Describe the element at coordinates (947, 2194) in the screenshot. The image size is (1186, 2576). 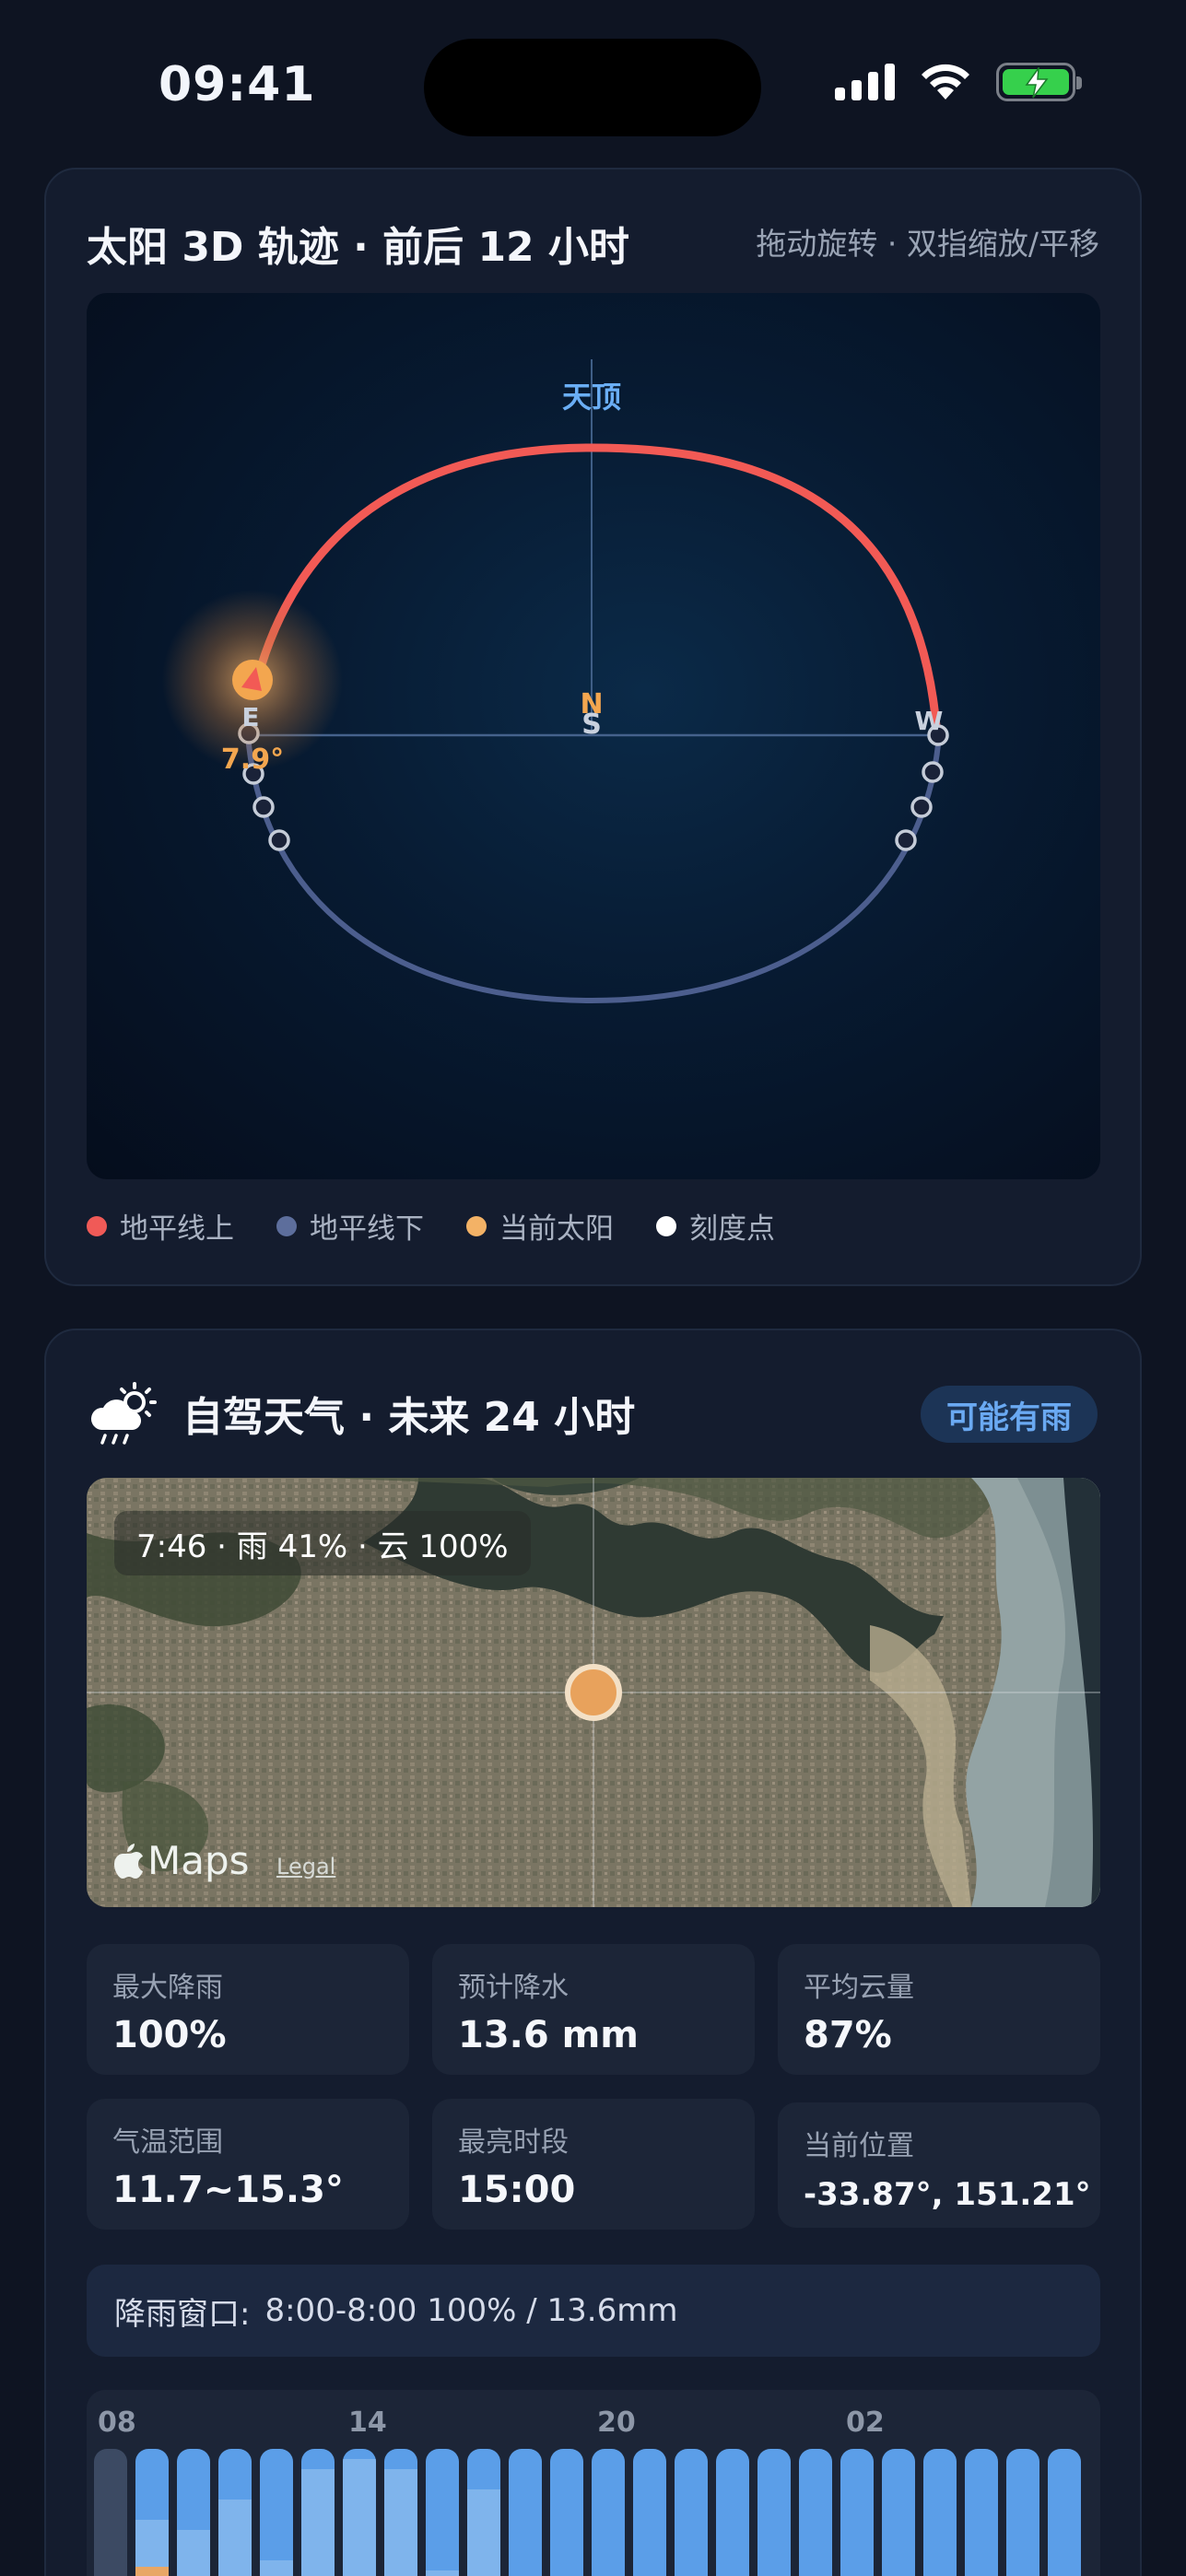
I see `stat-value: -33.87°, 151.21°` at that location.